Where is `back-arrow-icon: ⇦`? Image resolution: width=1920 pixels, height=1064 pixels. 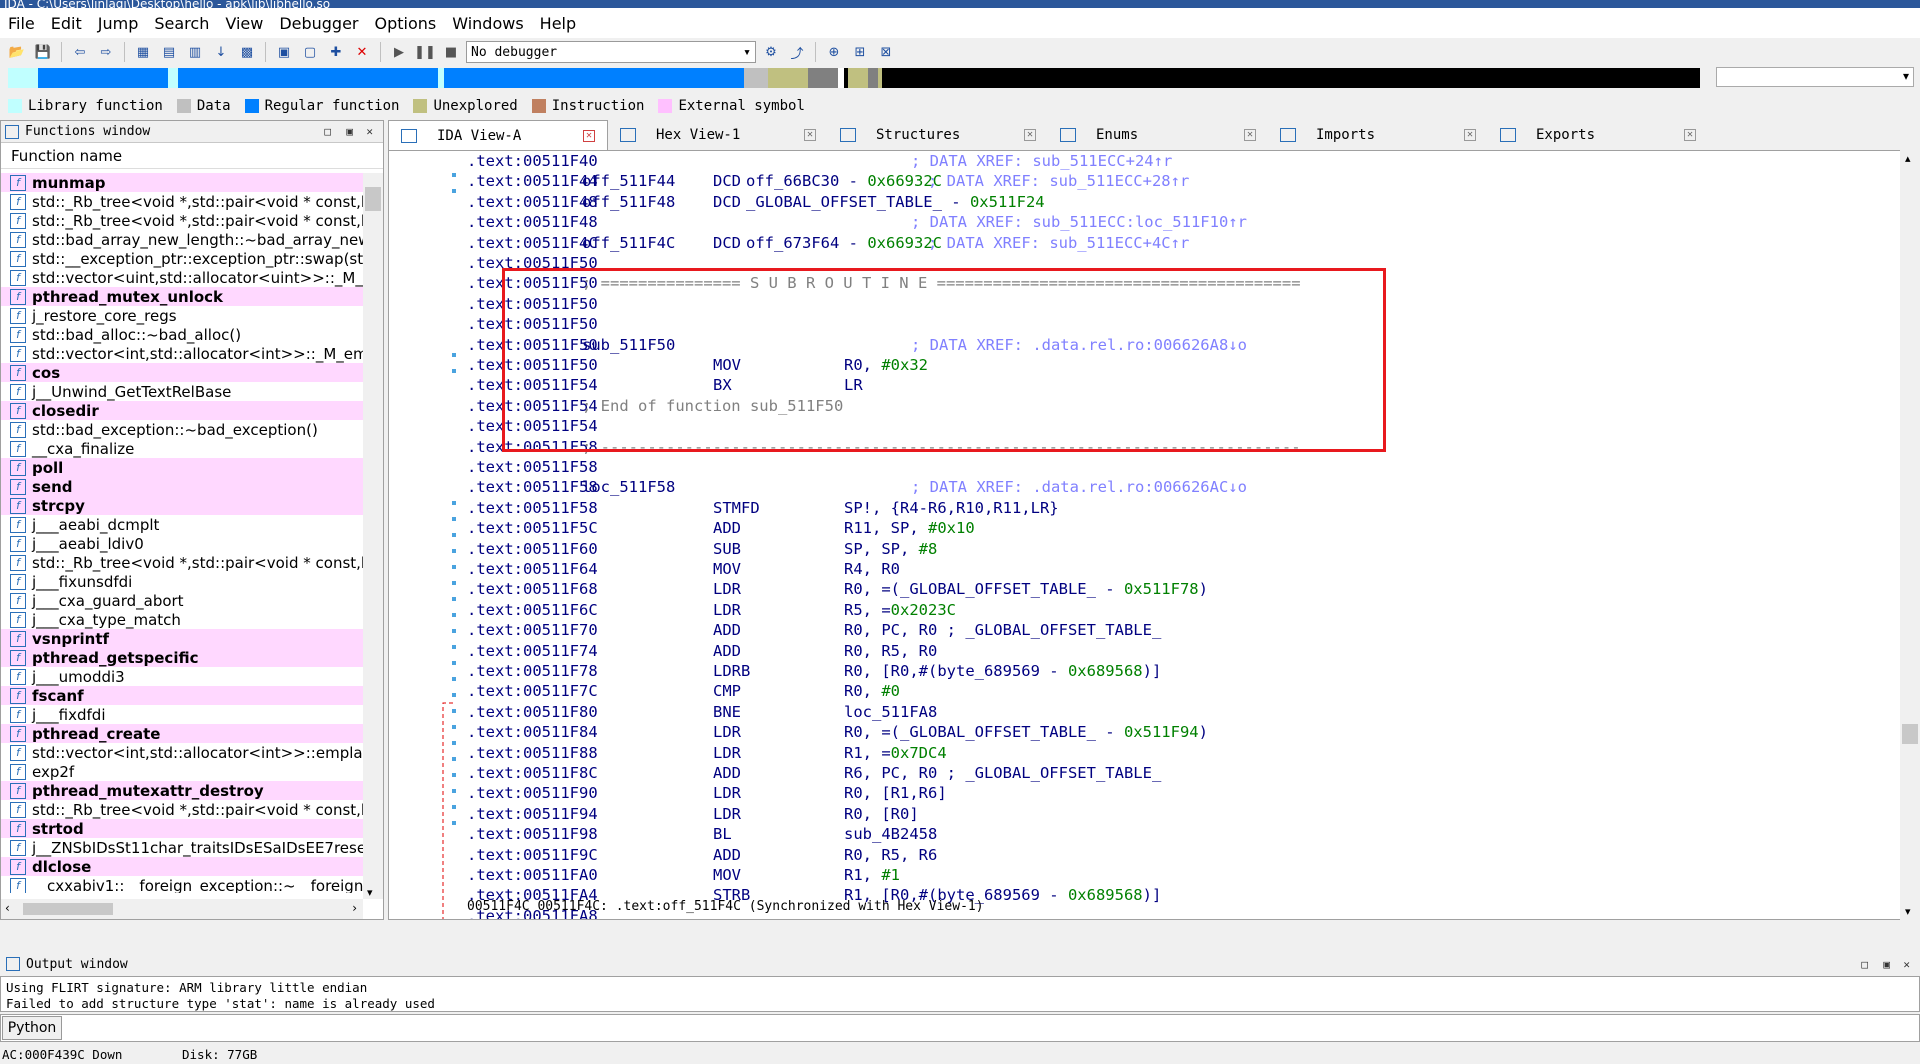
back-arrow-icon: ⇦ is located at coordinates (80, 52).